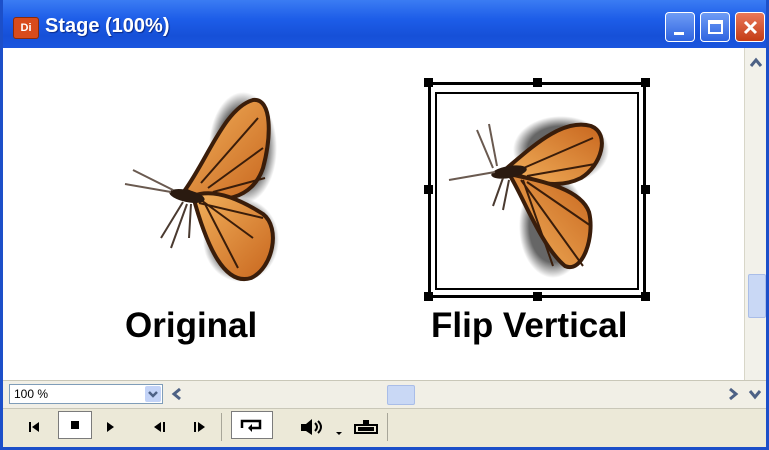  What do you see at coordinates (428, 82) in the screenshot?
I see `resize-handle-top-left` at bounding box center [428, 82].